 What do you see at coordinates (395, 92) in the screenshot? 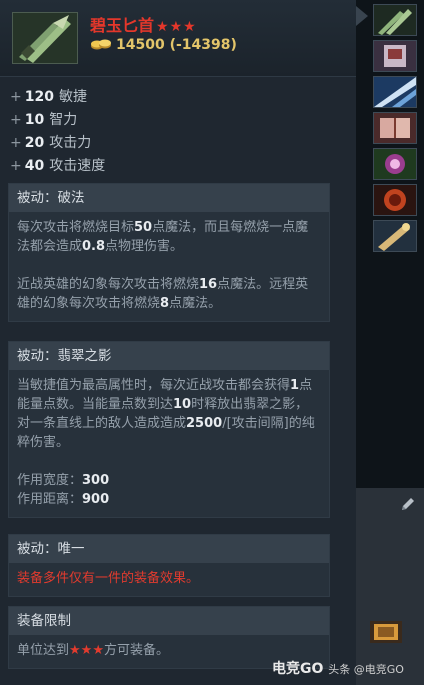
I see `inventory-item-3-icon` at bounding box center [395, 92].